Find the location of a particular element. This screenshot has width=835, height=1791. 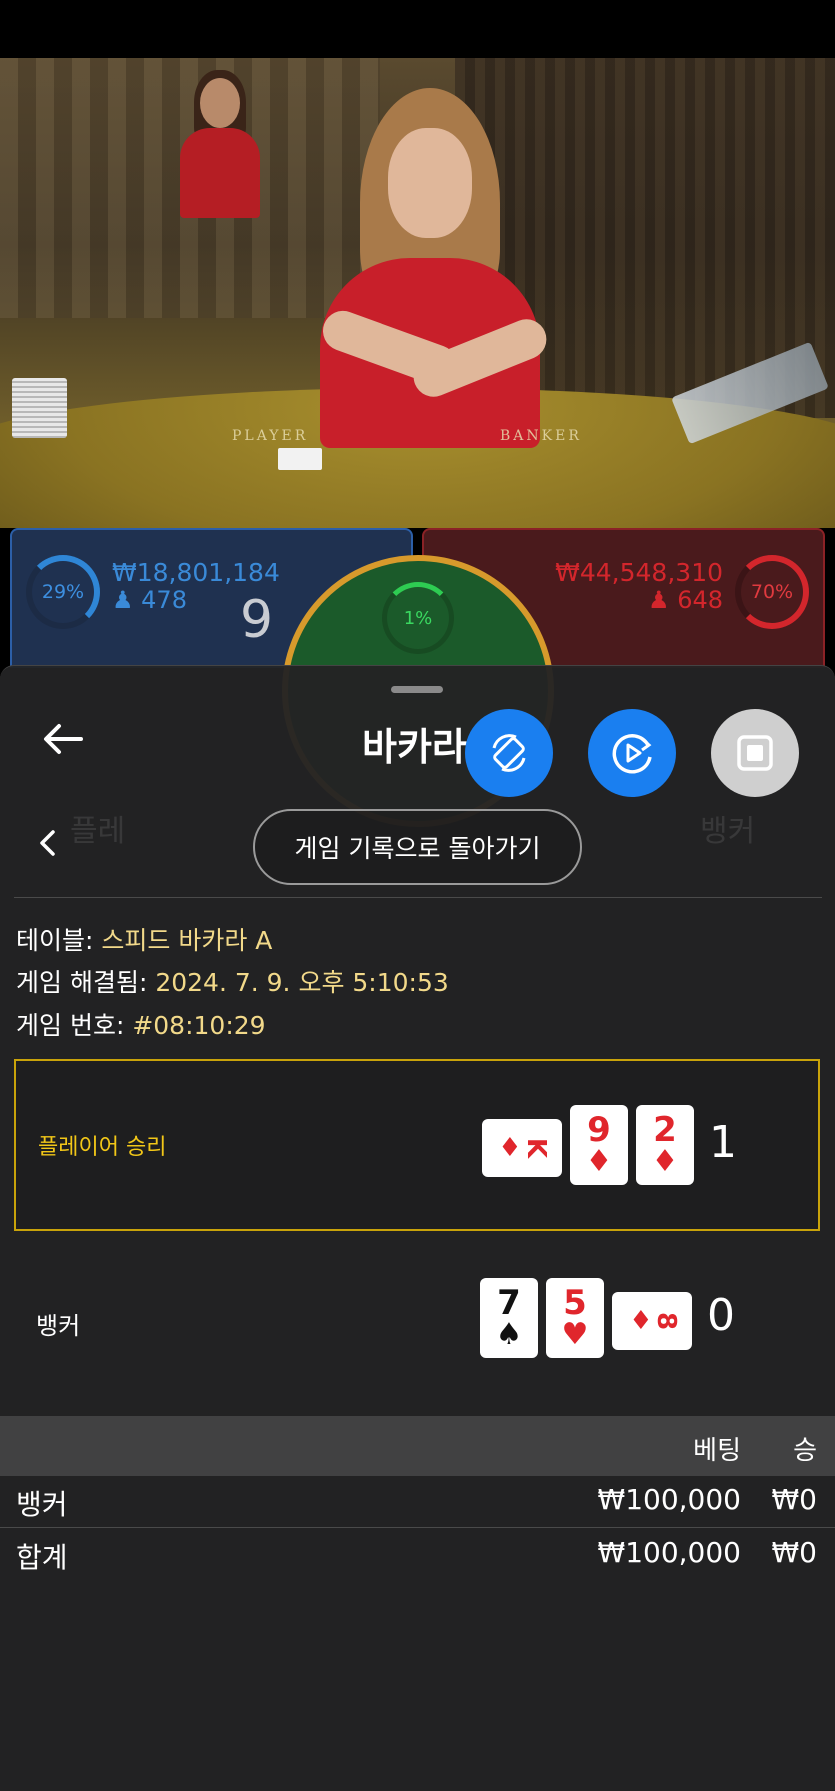

player-percent-ring: 29% is located at coordinates (63, 592).